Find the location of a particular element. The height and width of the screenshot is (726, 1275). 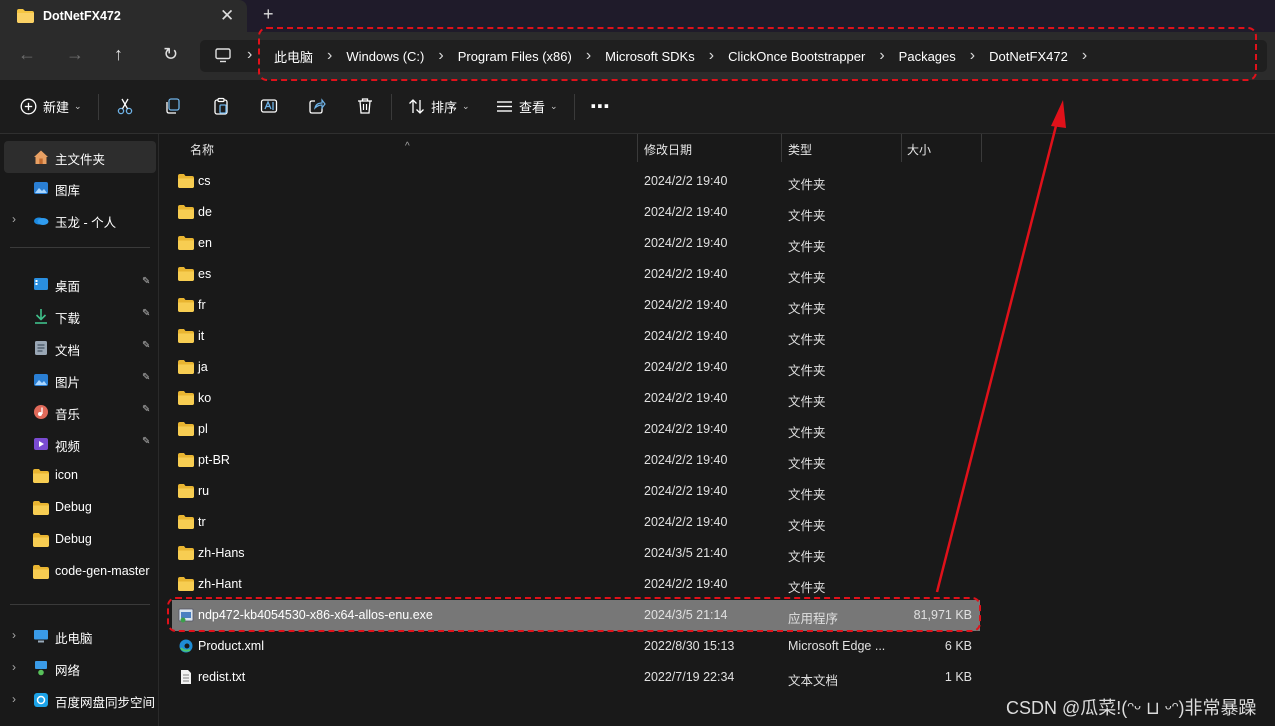

watermark: CSDN @瓜菜!(ᵔᵕ ⊔ ᵕᵔ)非常暴躁 is located at coordinates (1131, 708).